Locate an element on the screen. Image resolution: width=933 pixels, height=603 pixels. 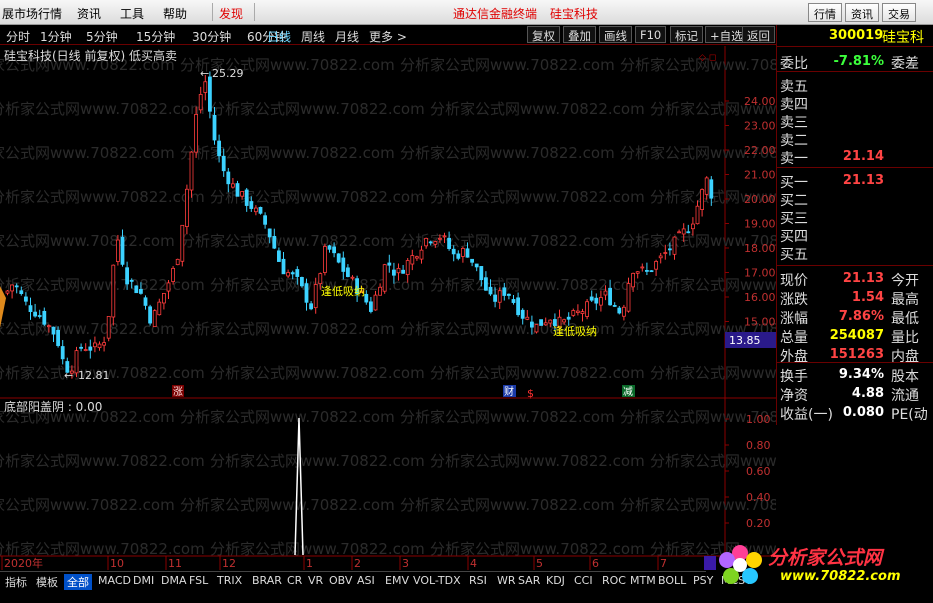
mark-button: 标记 is located at coordinates (686, 34).